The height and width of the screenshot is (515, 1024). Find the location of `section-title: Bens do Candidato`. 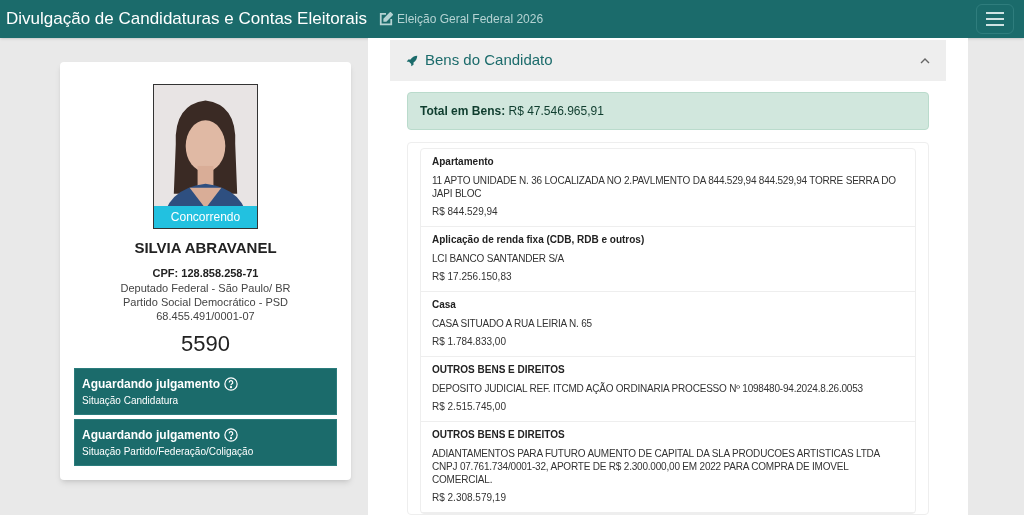

section-title: Bens do Candidato is located at coordinates (489, 60).